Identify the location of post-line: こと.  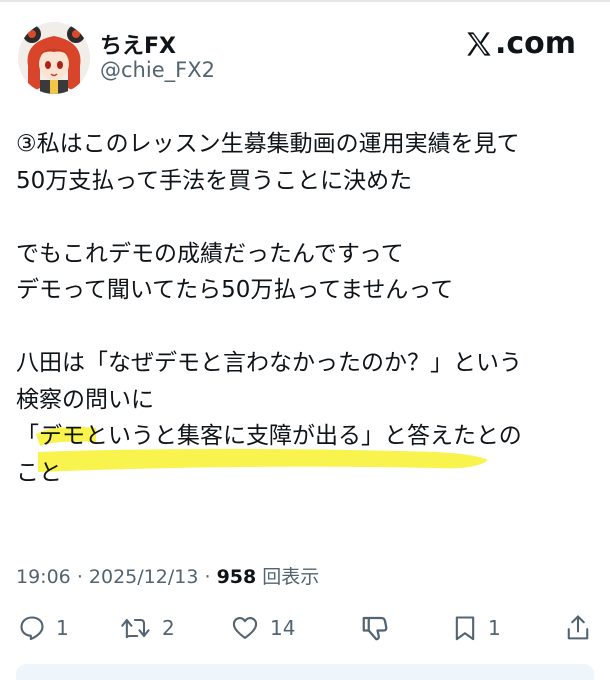
(39, 472).